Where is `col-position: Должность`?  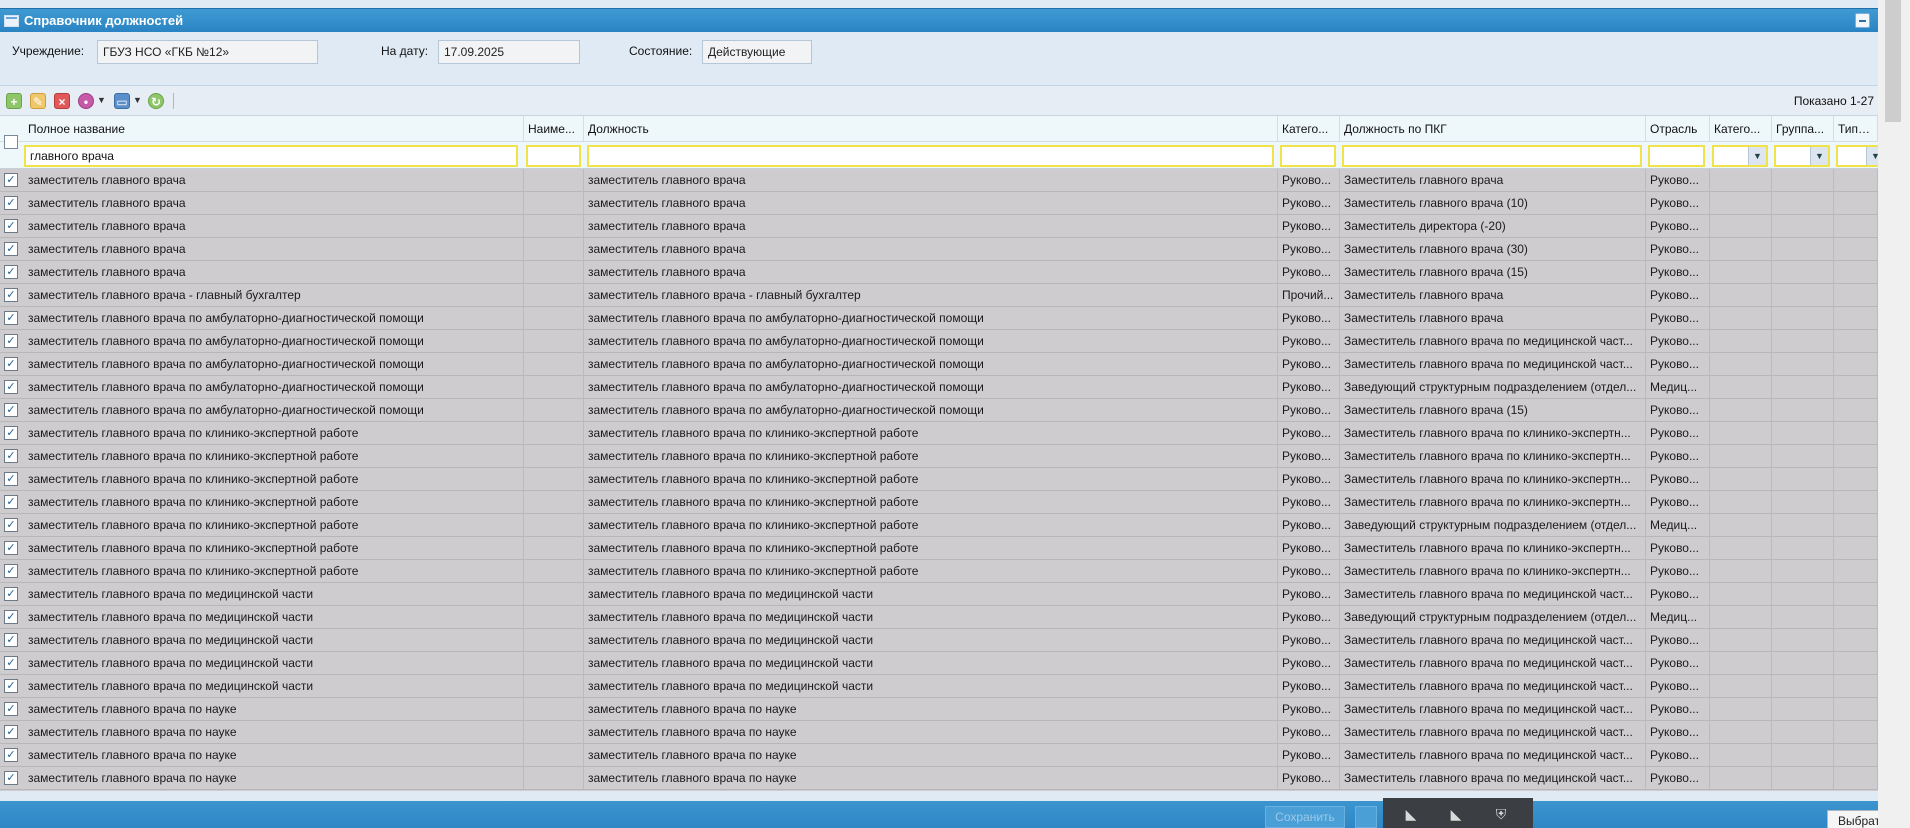
col-position: Должность is located at coordinates (931, 129).